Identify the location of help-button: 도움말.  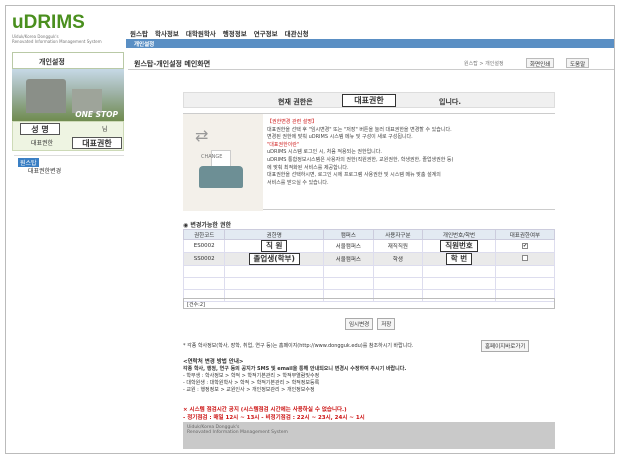
(578, 63).